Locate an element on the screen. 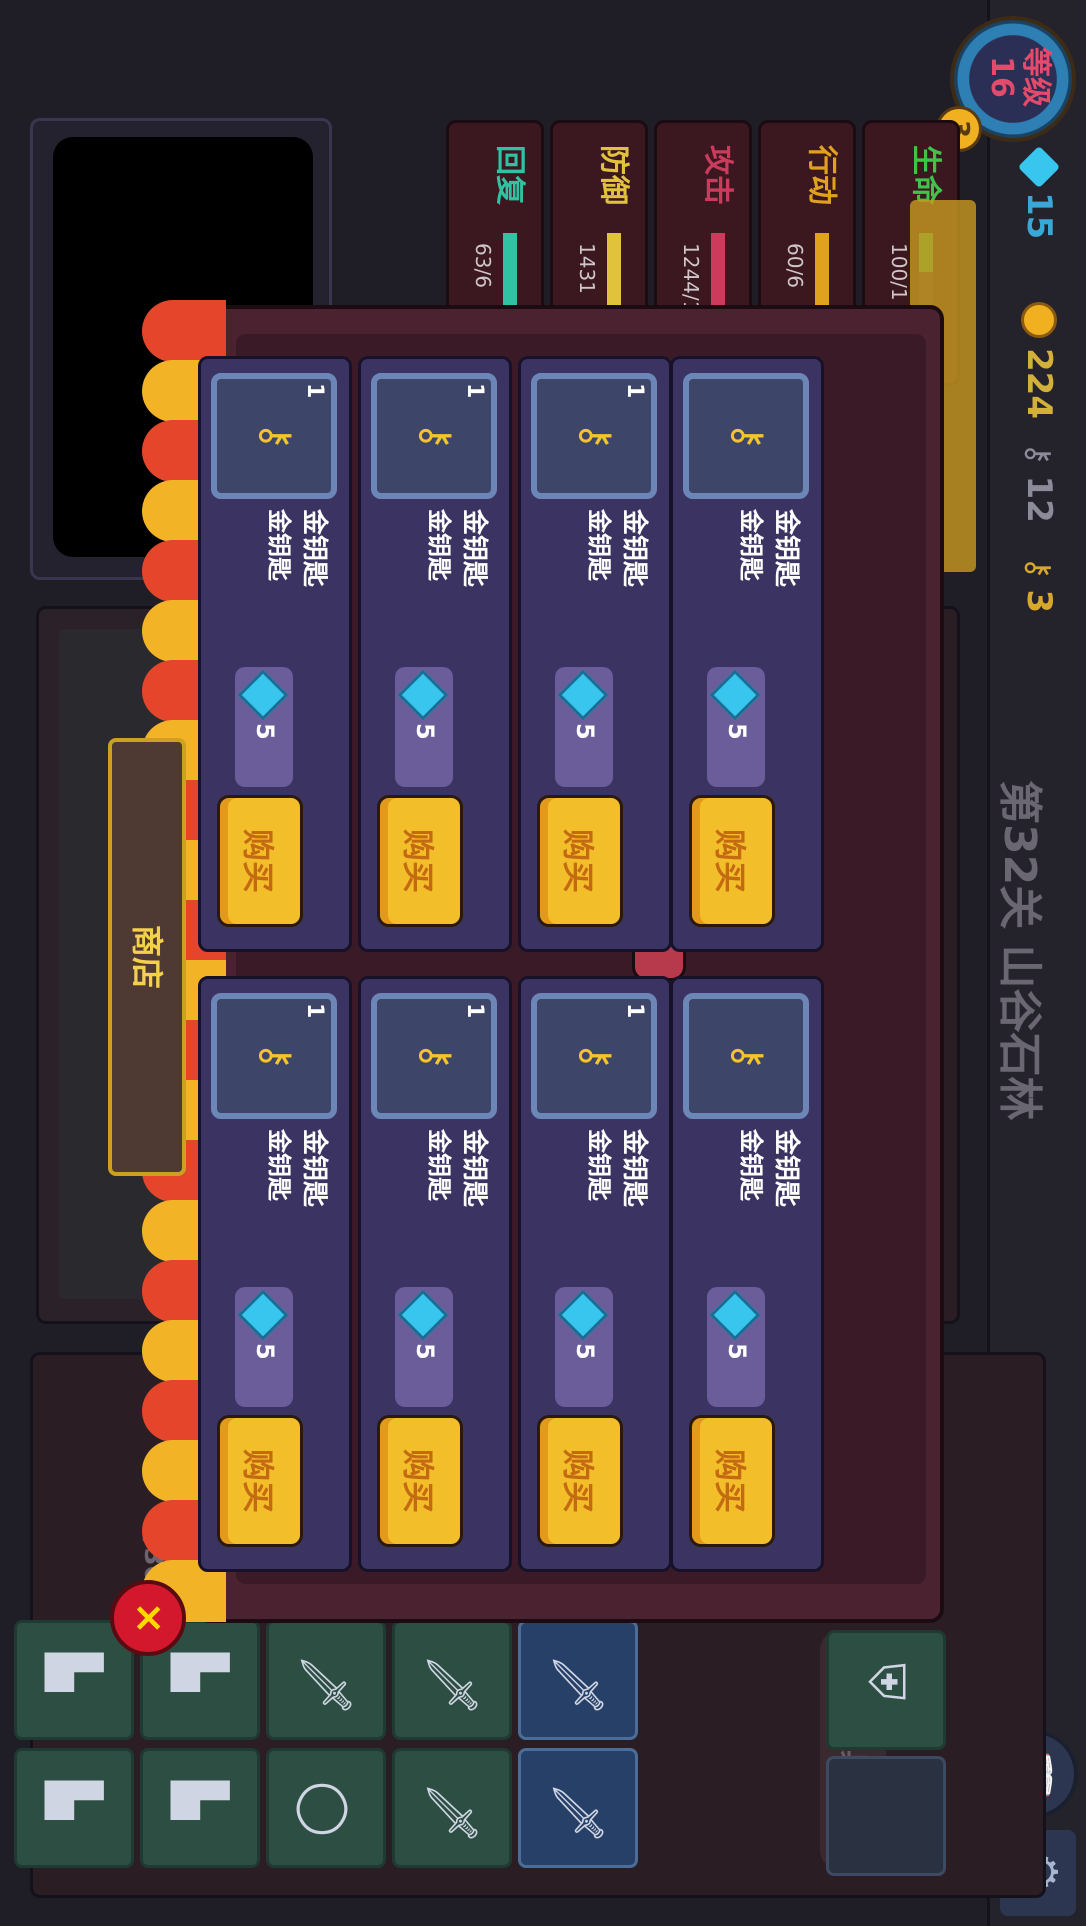 The width and height of the screenshot is (1086, 1926). level-text: 等级 16 is located at coordinates (1018, 77).